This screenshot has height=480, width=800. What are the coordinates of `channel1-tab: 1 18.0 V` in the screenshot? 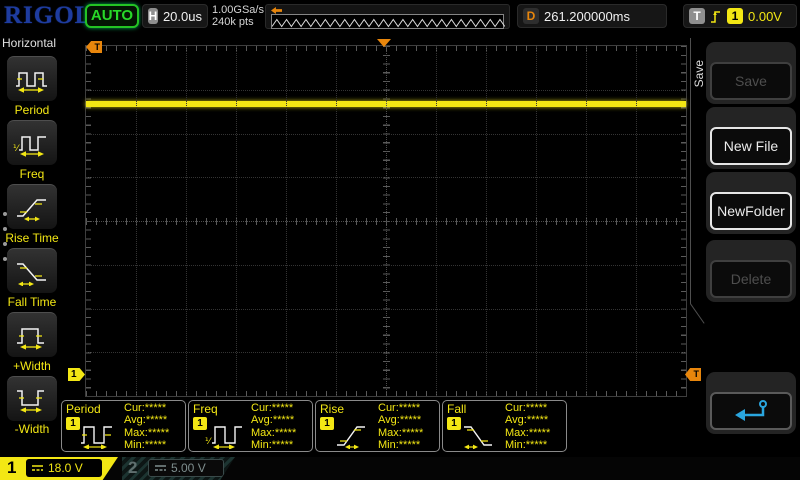 It's located at (59, 468).